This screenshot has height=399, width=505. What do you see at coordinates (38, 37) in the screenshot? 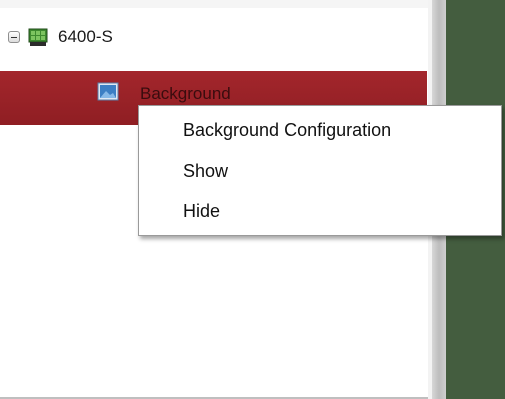
I see `video-wall-device-icon` at bounding box center [38, 37].